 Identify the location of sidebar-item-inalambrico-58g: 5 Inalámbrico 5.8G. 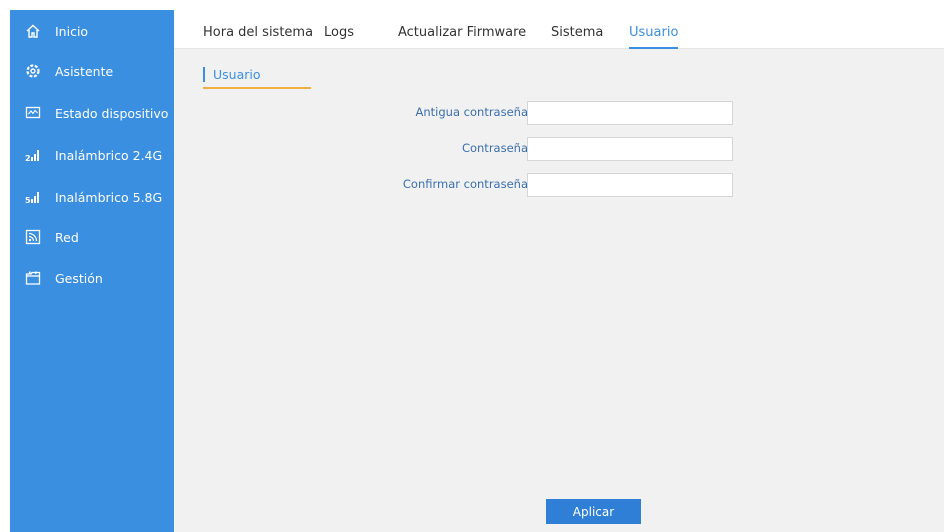
(92, 197).